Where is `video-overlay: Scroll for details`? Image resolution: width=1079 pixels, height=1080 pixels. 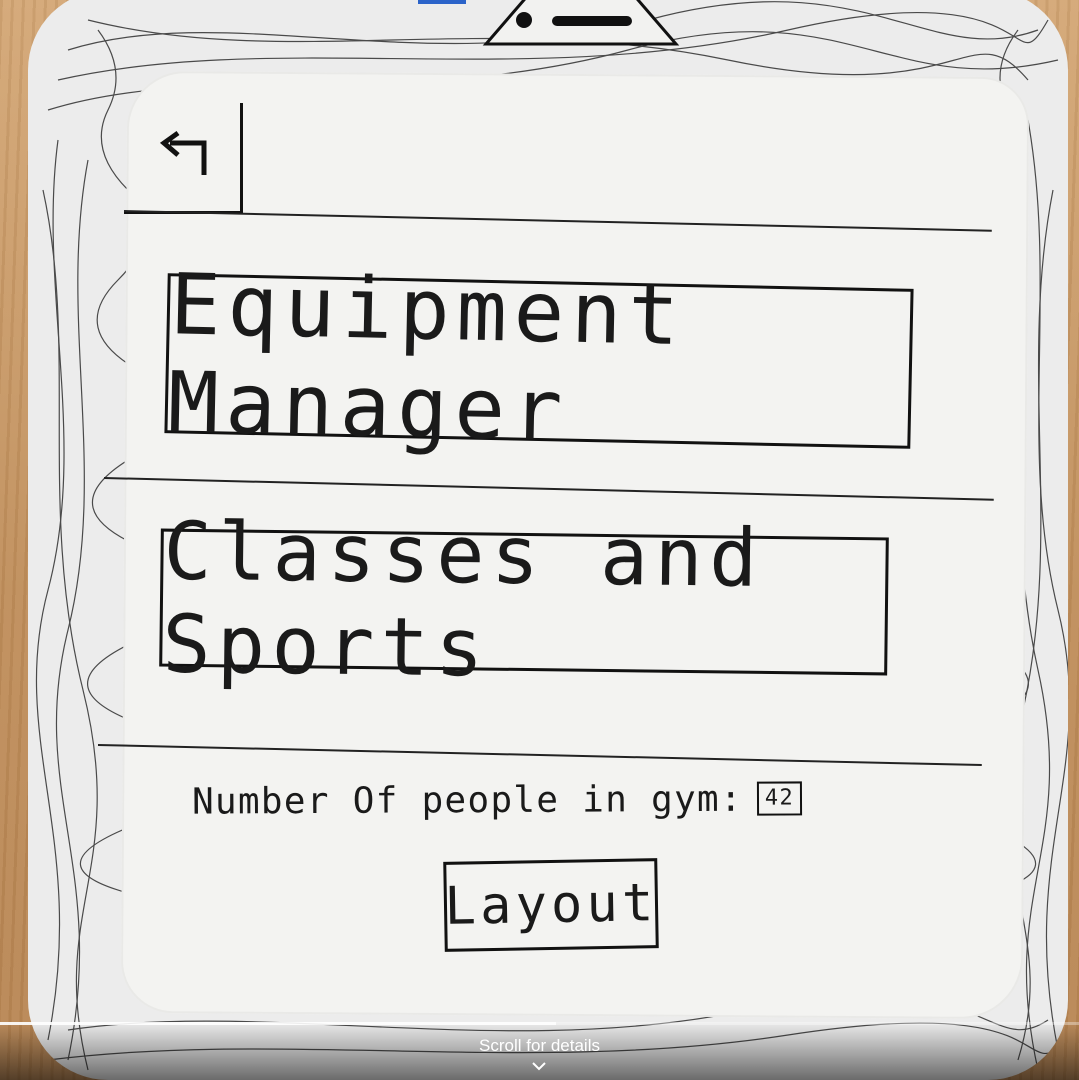 video-overlay: Scroll for details is located at coordinates (539, 1051).